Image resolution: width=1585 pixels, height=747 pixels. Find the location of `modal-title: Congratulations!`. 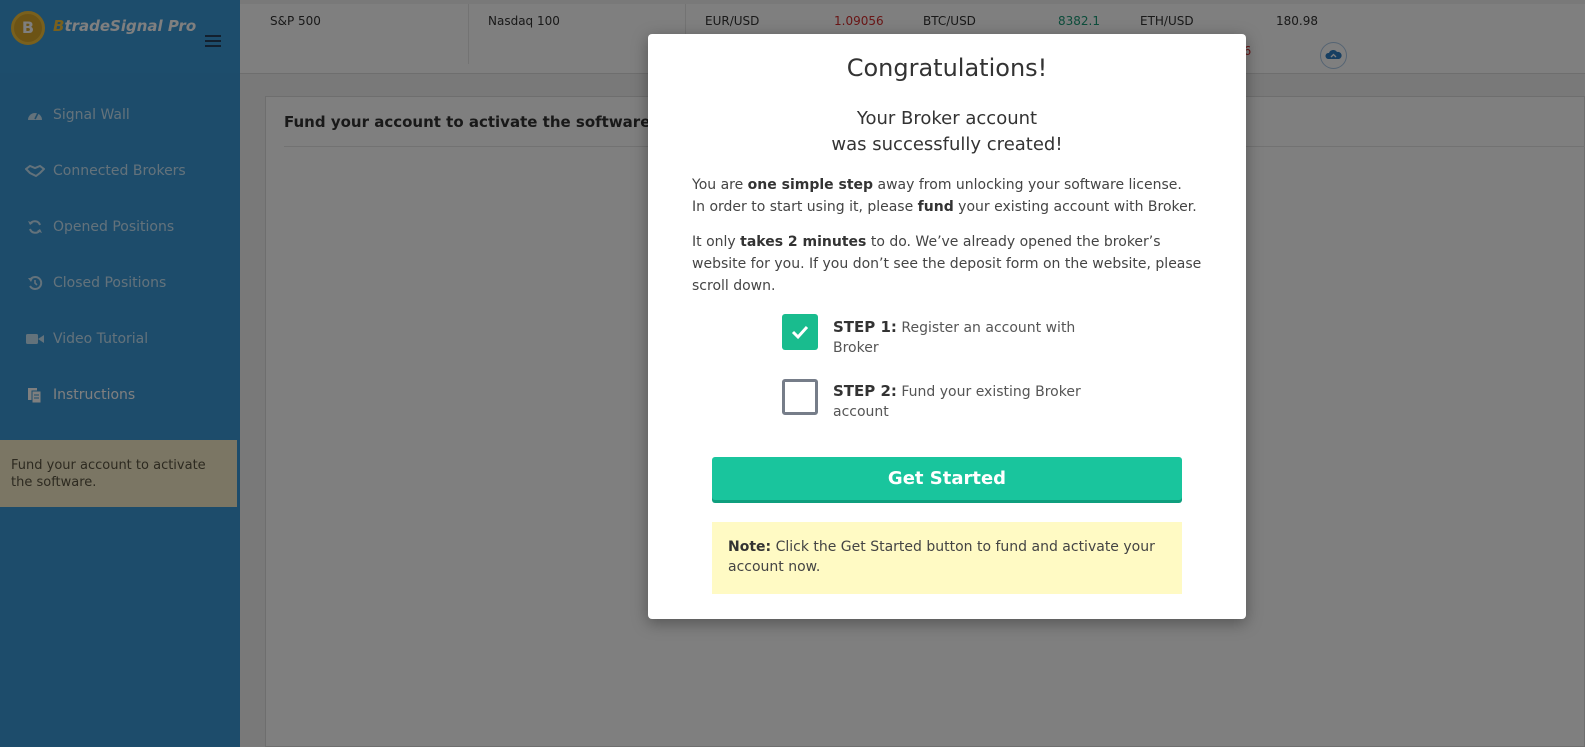

modal-title: Congratulations! is located at coordinates (947, 68).